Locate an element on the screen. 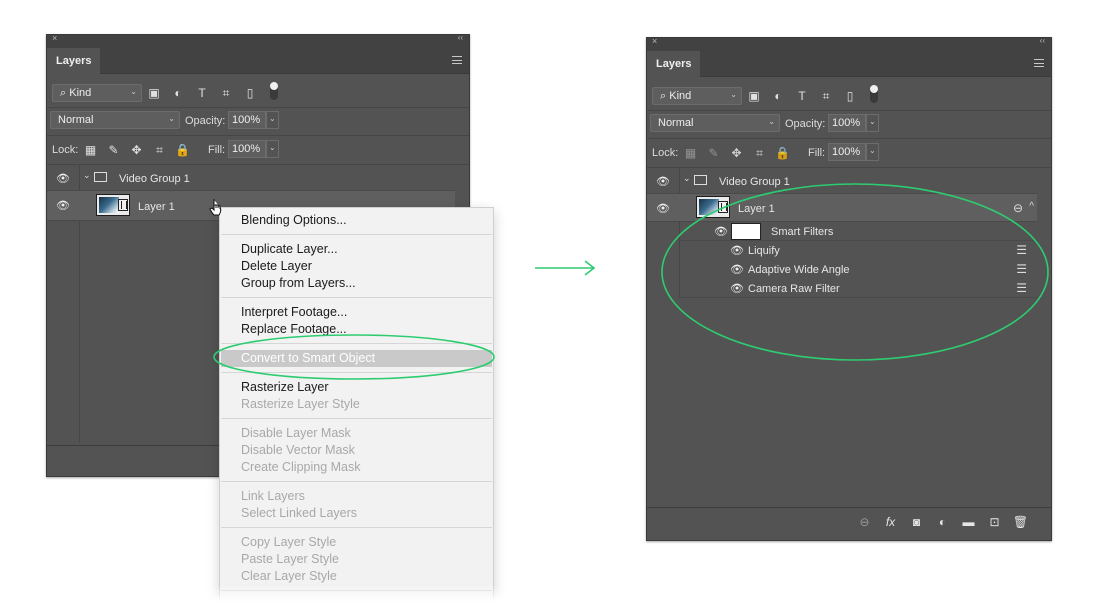 Image resolution: width=1105 pixels, height=602 pixels. menu-fade is located at coordinates (350, 593).